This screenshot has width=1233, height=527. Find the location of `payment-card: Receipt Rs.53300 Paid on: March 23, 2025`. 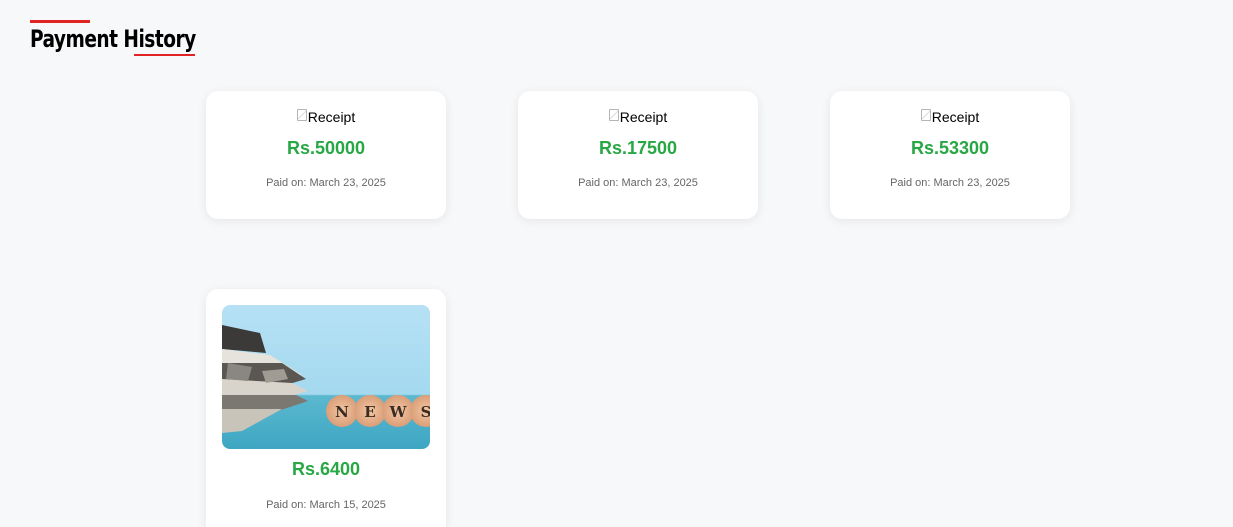

payment-card: Receipt Rs.53300 Paid on: March 23, 2025 is located at coordinates (950, 155).